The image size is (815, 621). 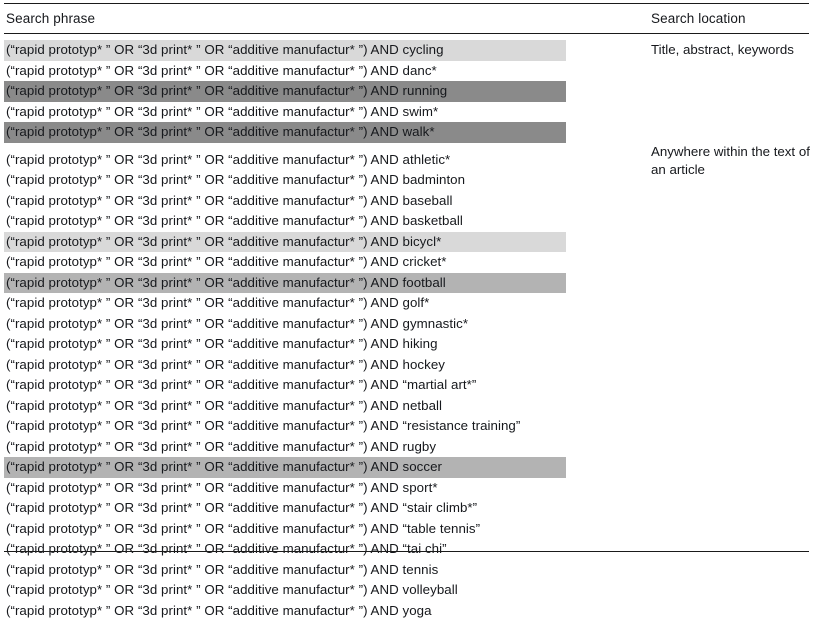 What do you see at coordinates (698, 19) in the screenshot?
I see `column-header-search-location: Search location` at bounding box center [698, 19].